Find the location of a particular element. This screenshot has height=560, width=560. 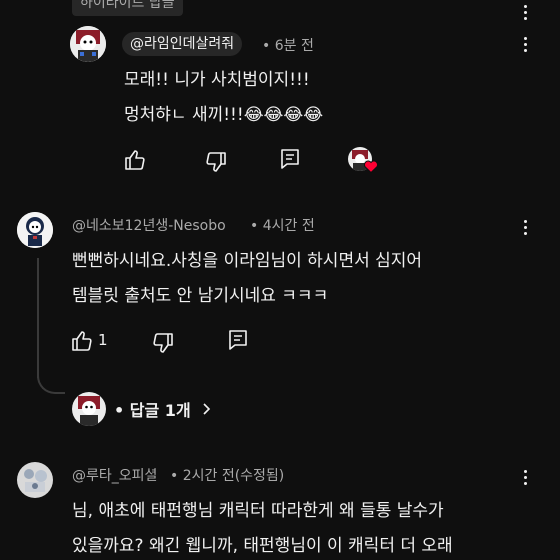

comment-time: • 4시간 전 is located at coordinates (282, 226).